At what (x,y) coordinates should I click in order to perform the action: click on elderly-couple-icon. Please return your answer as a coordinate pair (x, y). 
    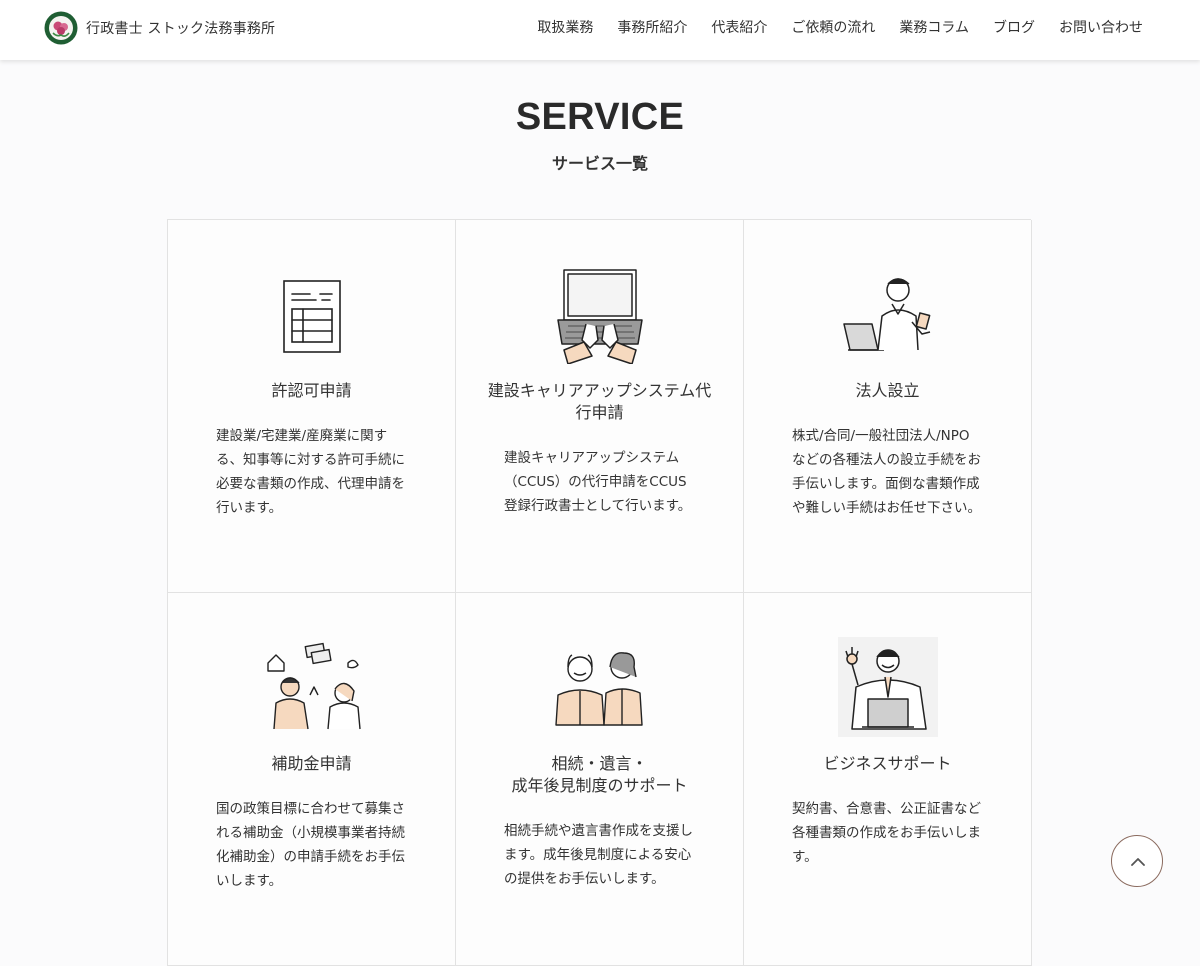
    Looking at the image, I should click on (600, 687).